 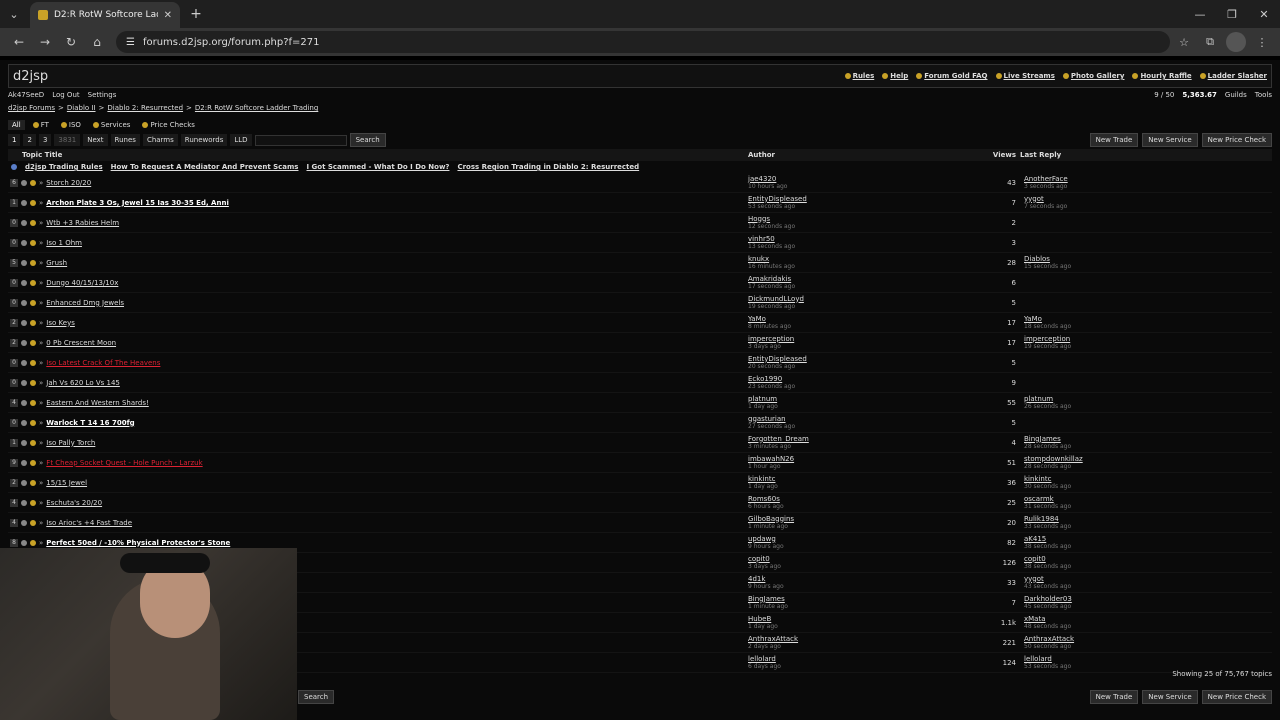 What do you see at coordinates (870, 599) in the screenshot?
I see `author-link: BingJames` at bounding box center [870, 599].